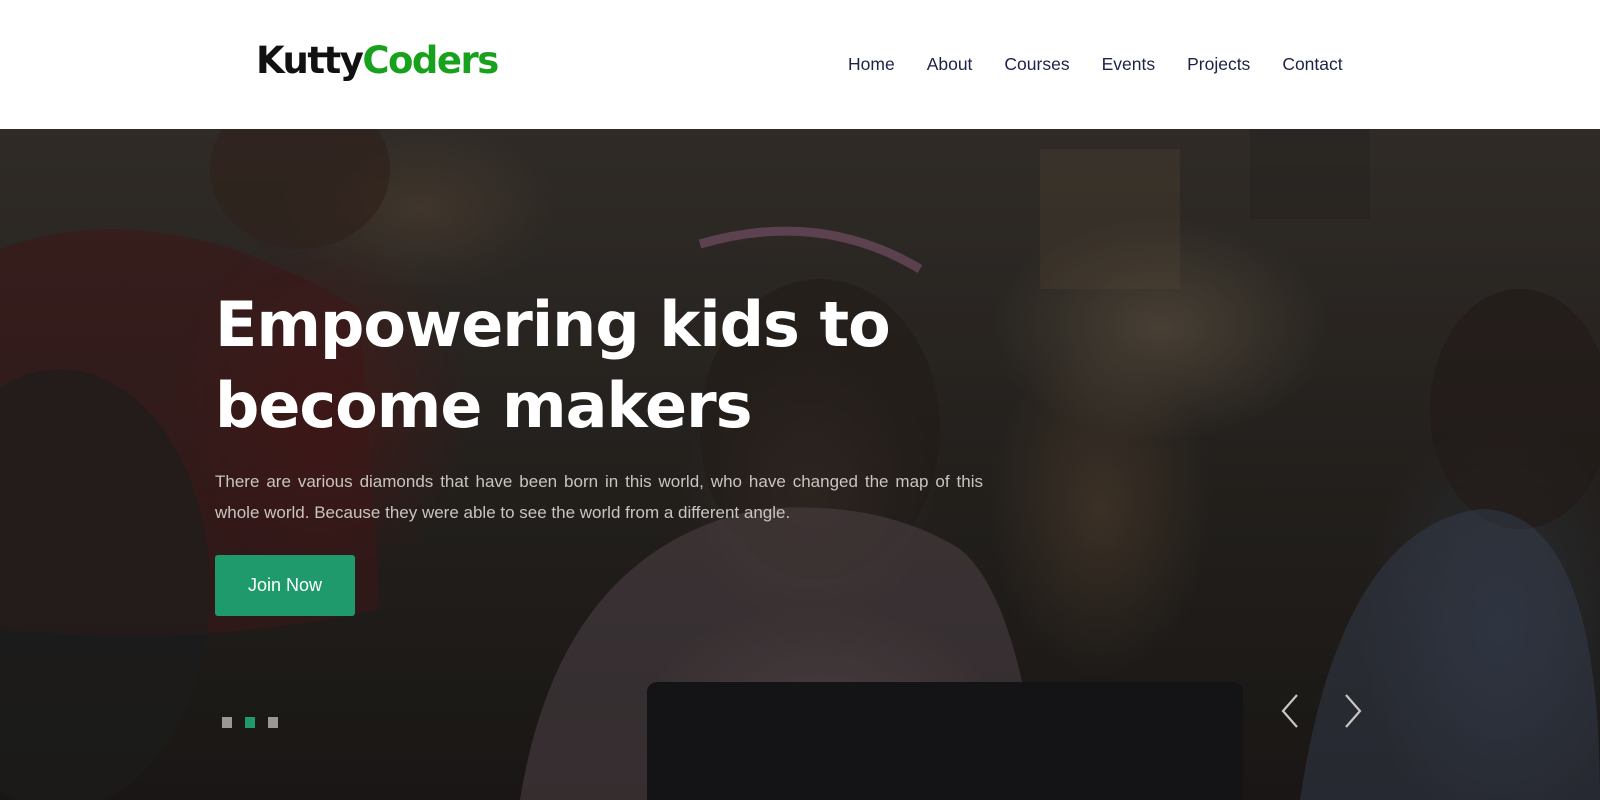  Describe the element at coordinates (950, 64) in the screenshot. I see `nav-item-about: About` at that location.